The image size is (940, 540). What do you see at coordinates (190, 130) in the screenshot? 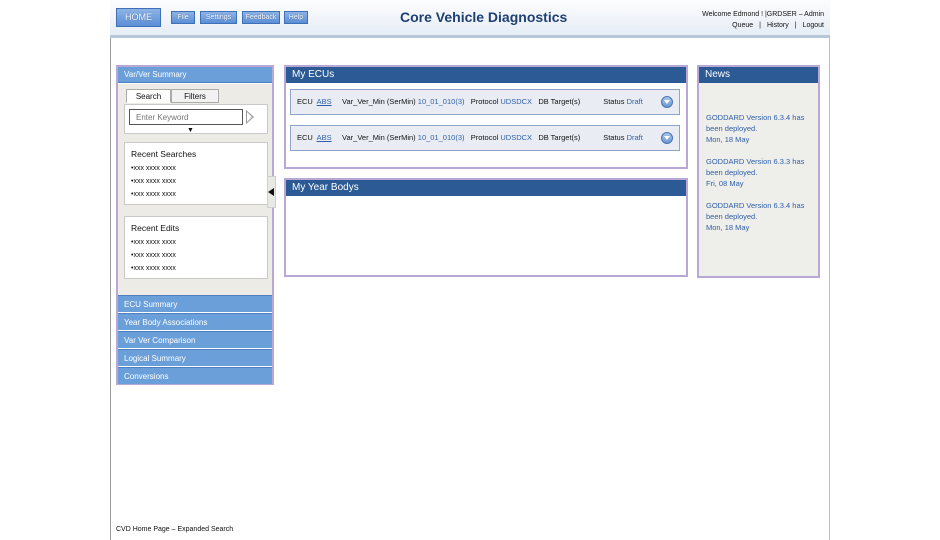
I see `caret-down-icon: ▼` at bounding box center [190, 130].